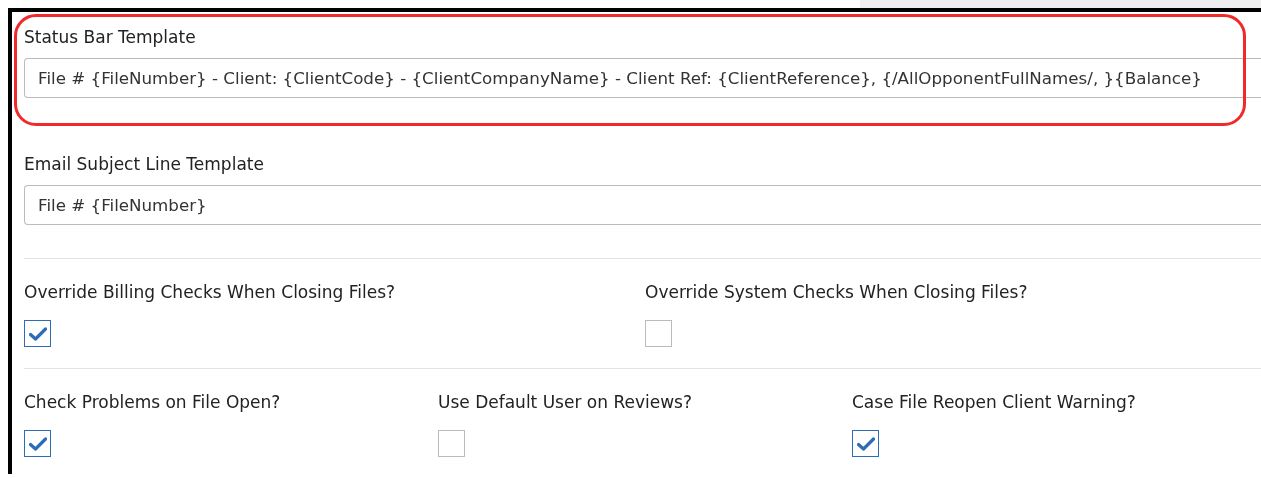 The height and width of the screenshot is (478, 1261). Describe the element at coordinates (144, 164) in the screenshot. I see `field-label: Email Subject Line Template` at that location.